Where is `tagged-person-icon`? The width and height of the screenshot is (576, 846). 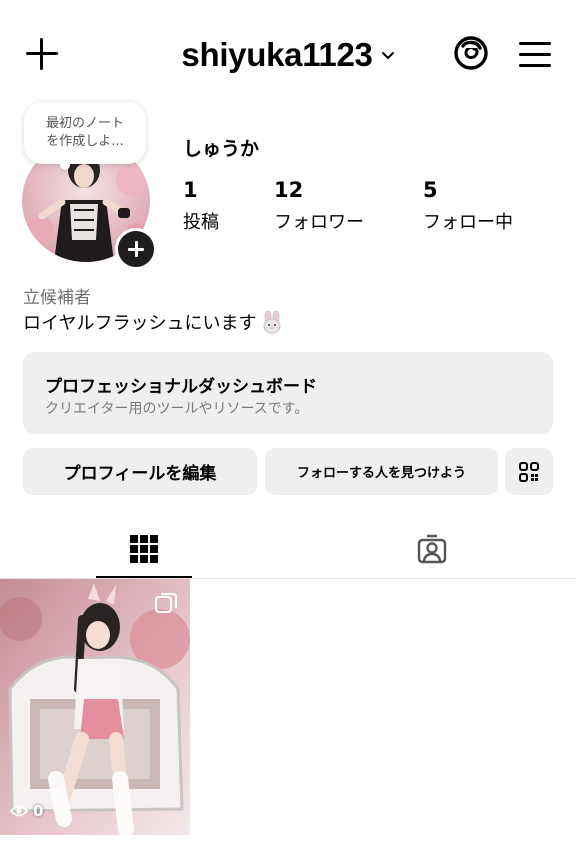 tagged-person-icon is located at coordinates (432, 549).